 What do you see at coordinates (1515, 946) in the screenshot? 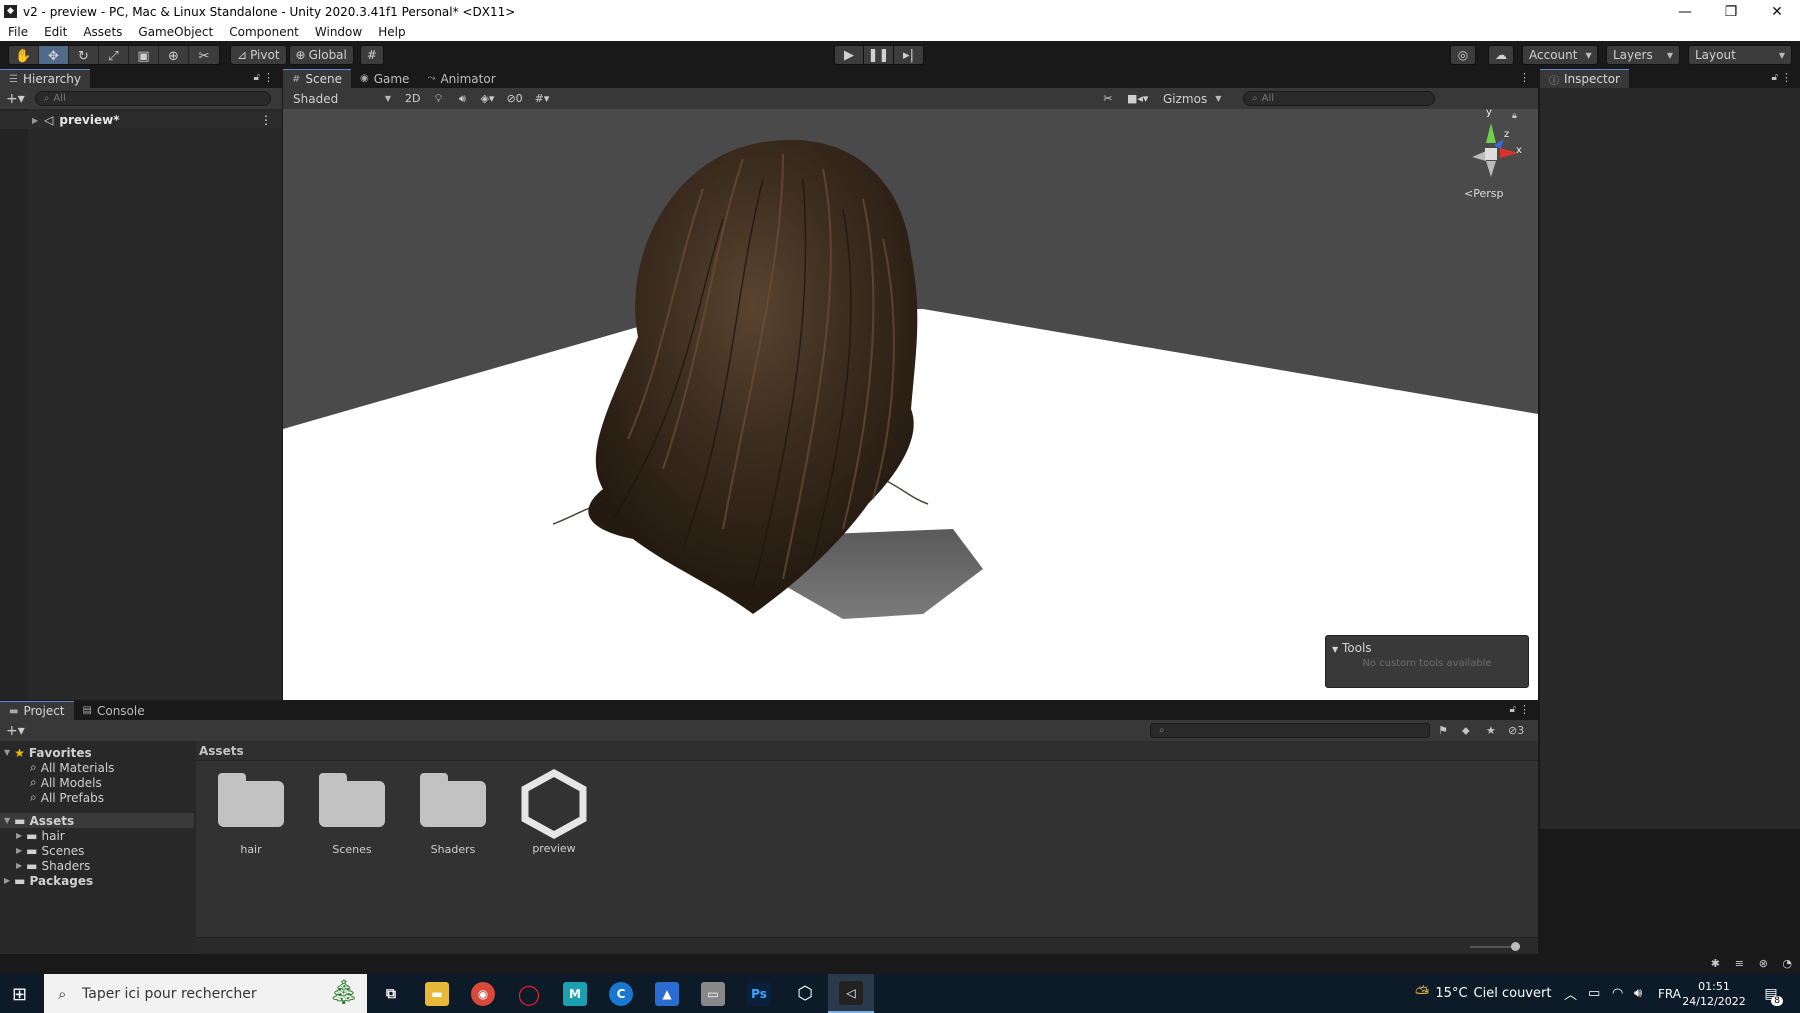
I see `zoom-slider-thumb` at bounding box center [1515, 946].